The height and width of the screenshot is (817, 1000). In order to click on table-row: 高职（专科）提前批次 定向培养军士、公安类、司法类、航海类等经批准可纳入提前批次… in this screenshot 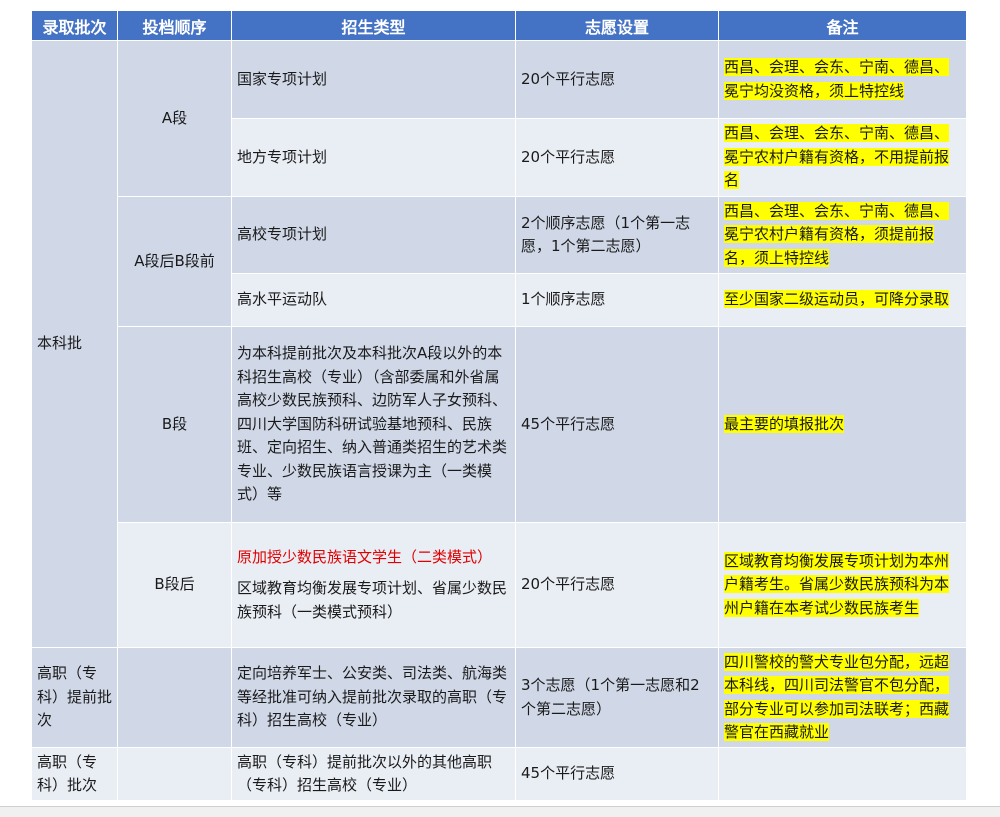, I will do `click(499, 697)`.